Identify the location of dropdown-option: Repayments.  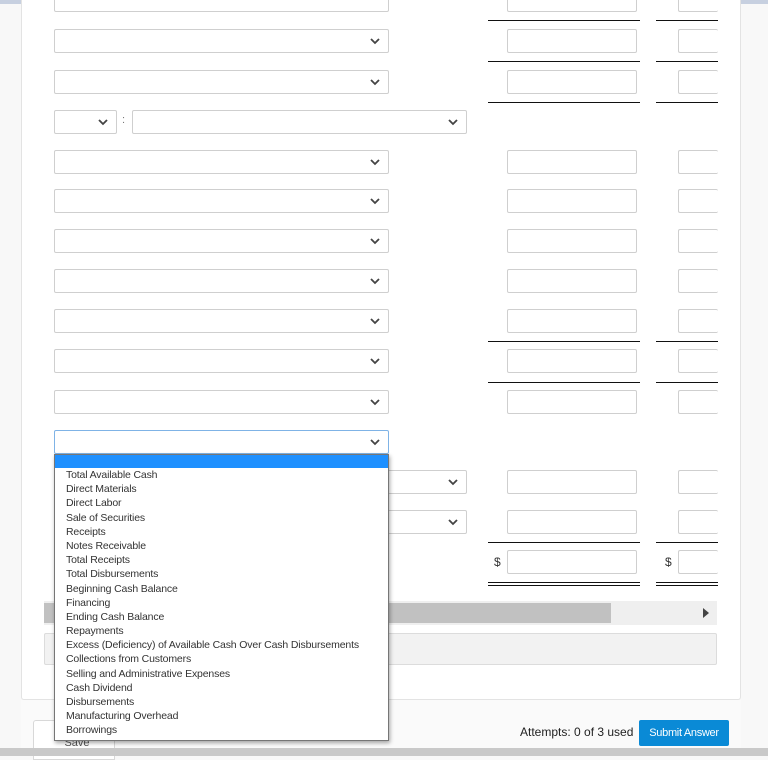
(221, 631).